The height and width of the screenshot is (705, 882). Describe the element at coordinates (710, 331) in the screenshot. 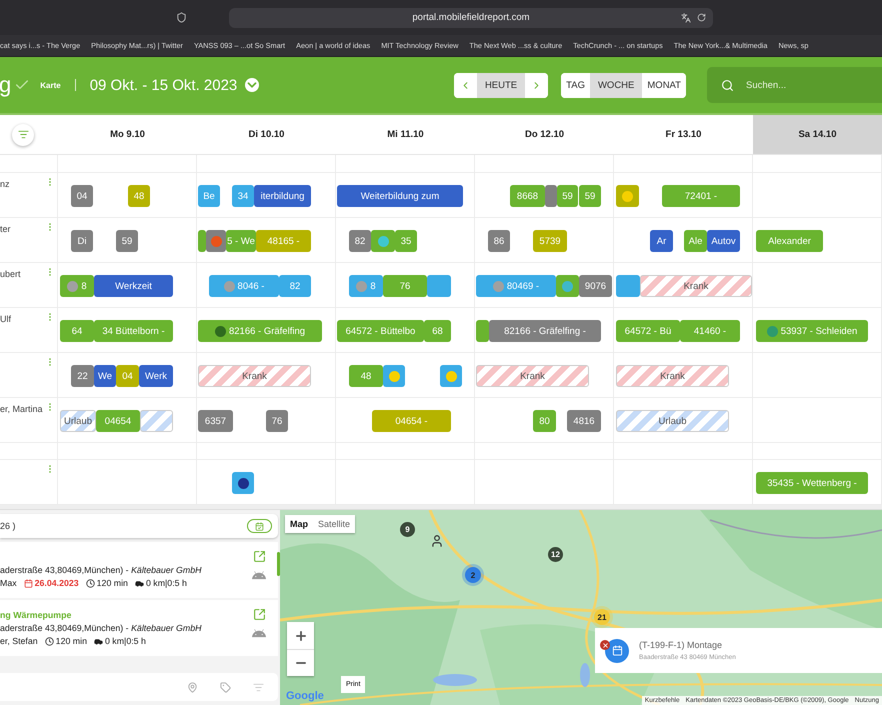

I see `appointment-bar: 41460 -` at that location.